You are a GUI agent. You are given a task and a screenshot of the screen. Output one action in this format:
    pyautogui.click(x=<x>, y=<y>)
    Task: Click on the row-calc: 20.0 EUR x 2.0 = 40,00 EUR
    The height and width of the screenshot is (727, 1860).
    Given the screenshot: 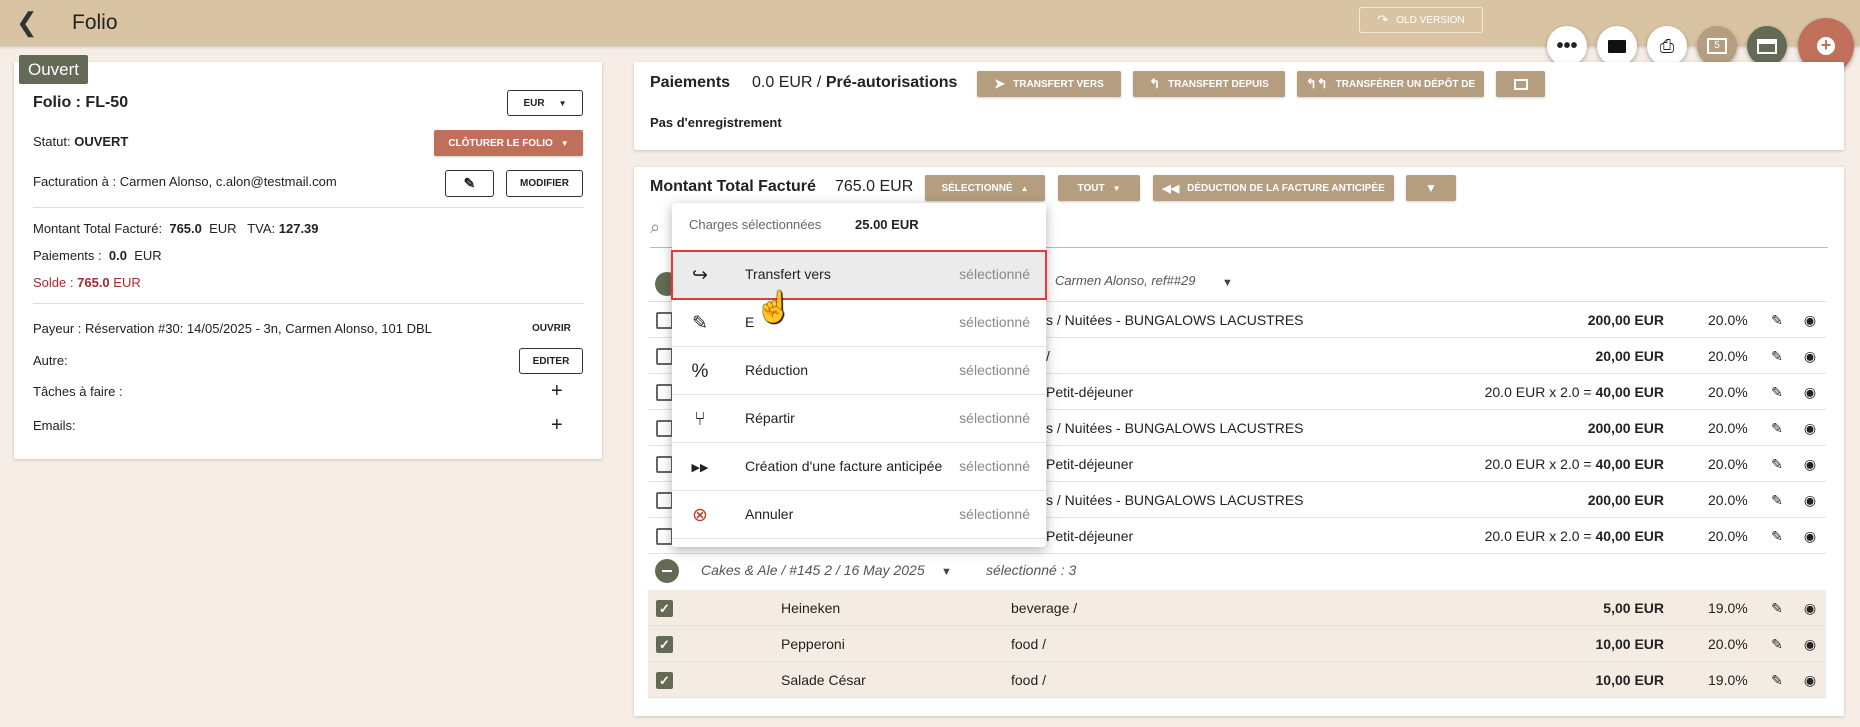 What is the action you would take?
    pyautogui.click(x=1574, y=392)
    